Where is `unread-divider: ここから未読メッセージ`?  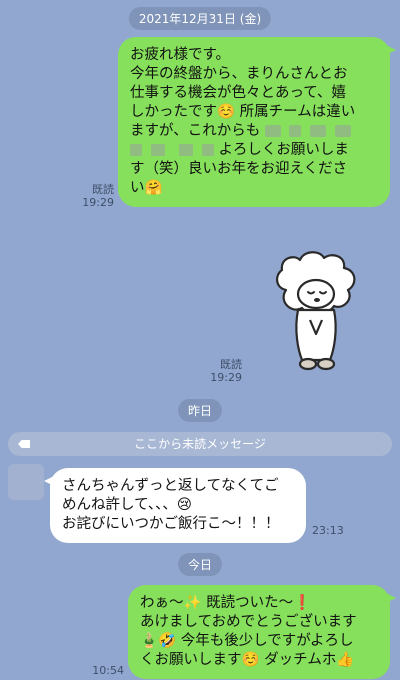
unread-divider: ここから未読メッセージ is located at coordinates (200, 444).